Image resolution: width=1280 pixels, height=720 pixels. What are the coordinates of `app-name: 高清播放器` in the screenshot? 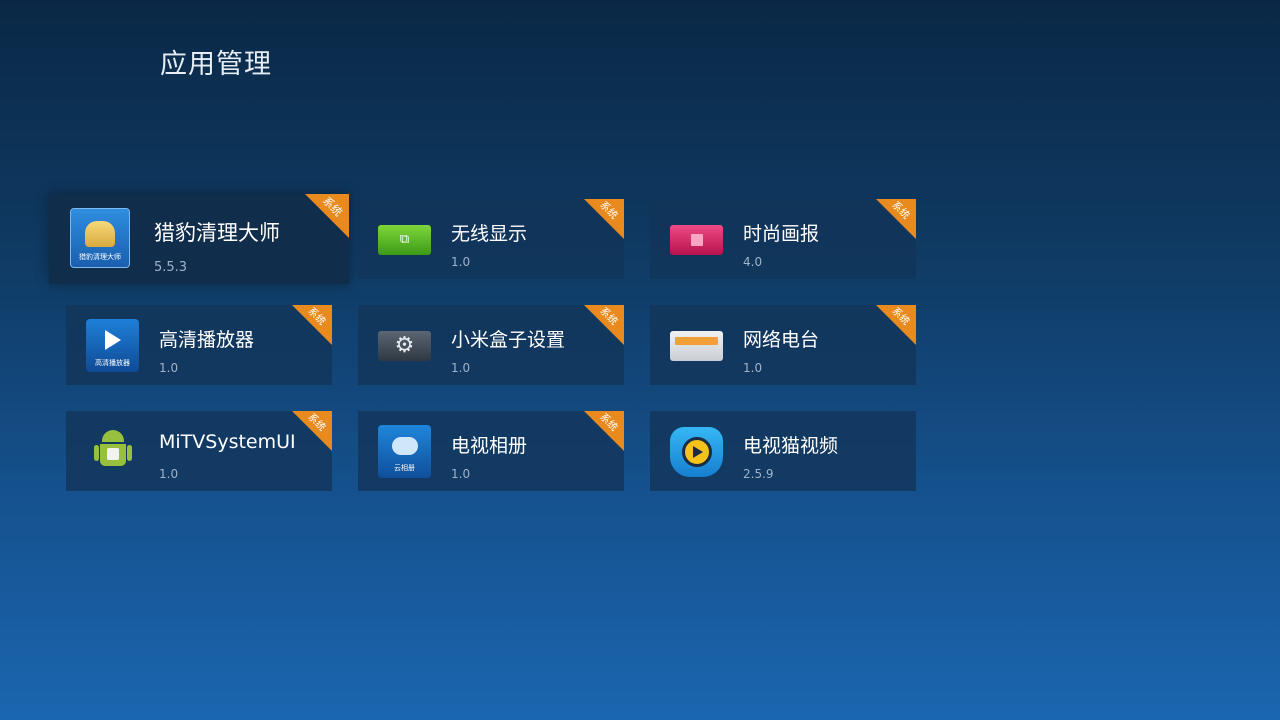 It's located at (207, 340).